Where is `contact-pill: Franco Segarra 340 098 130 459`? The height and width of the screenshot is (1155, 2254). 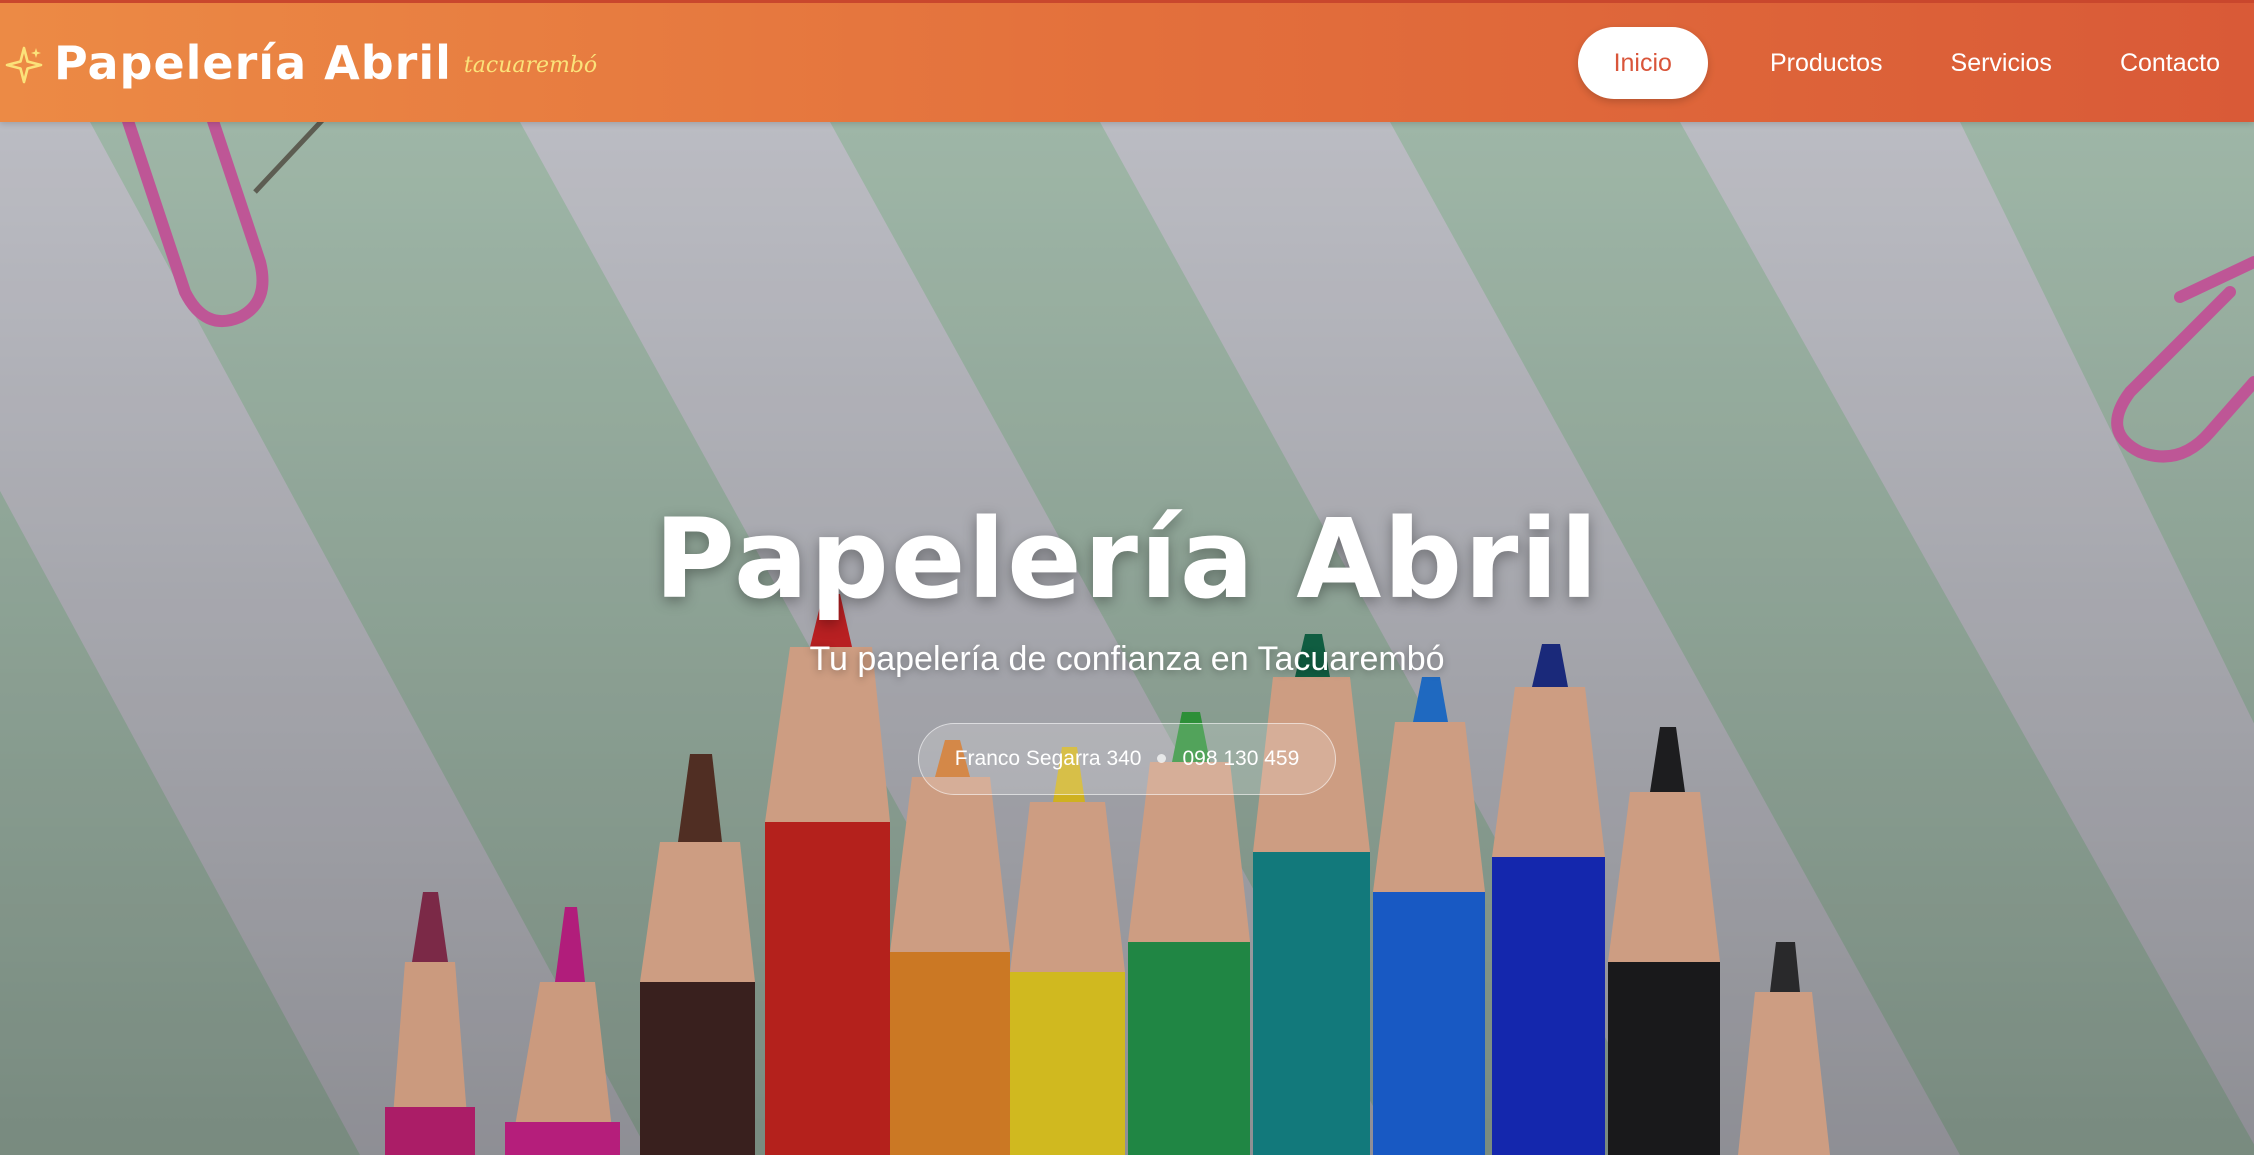
contact-pill: Franco Segarra 340 098 130 459 is located at coordinates (1127, 758).